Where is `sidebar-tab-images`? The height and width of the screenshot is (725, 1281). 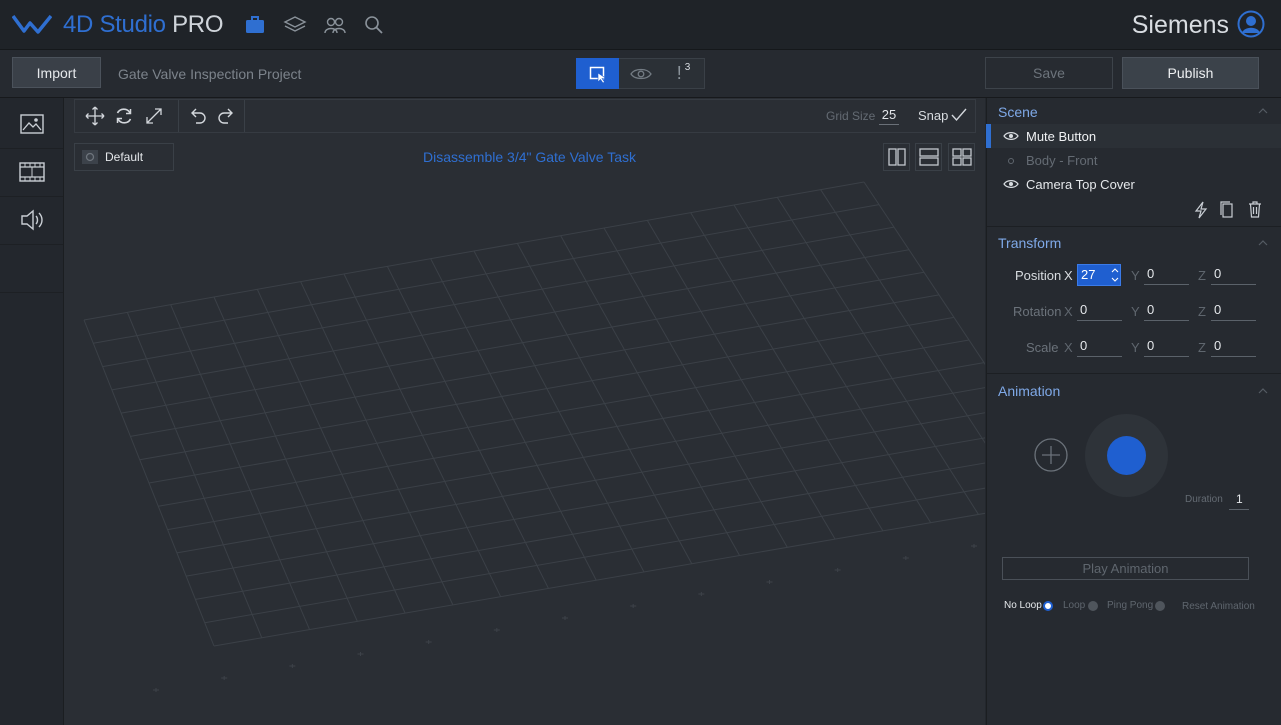 sidebar-tab-images is located at coordinates (31, 124).